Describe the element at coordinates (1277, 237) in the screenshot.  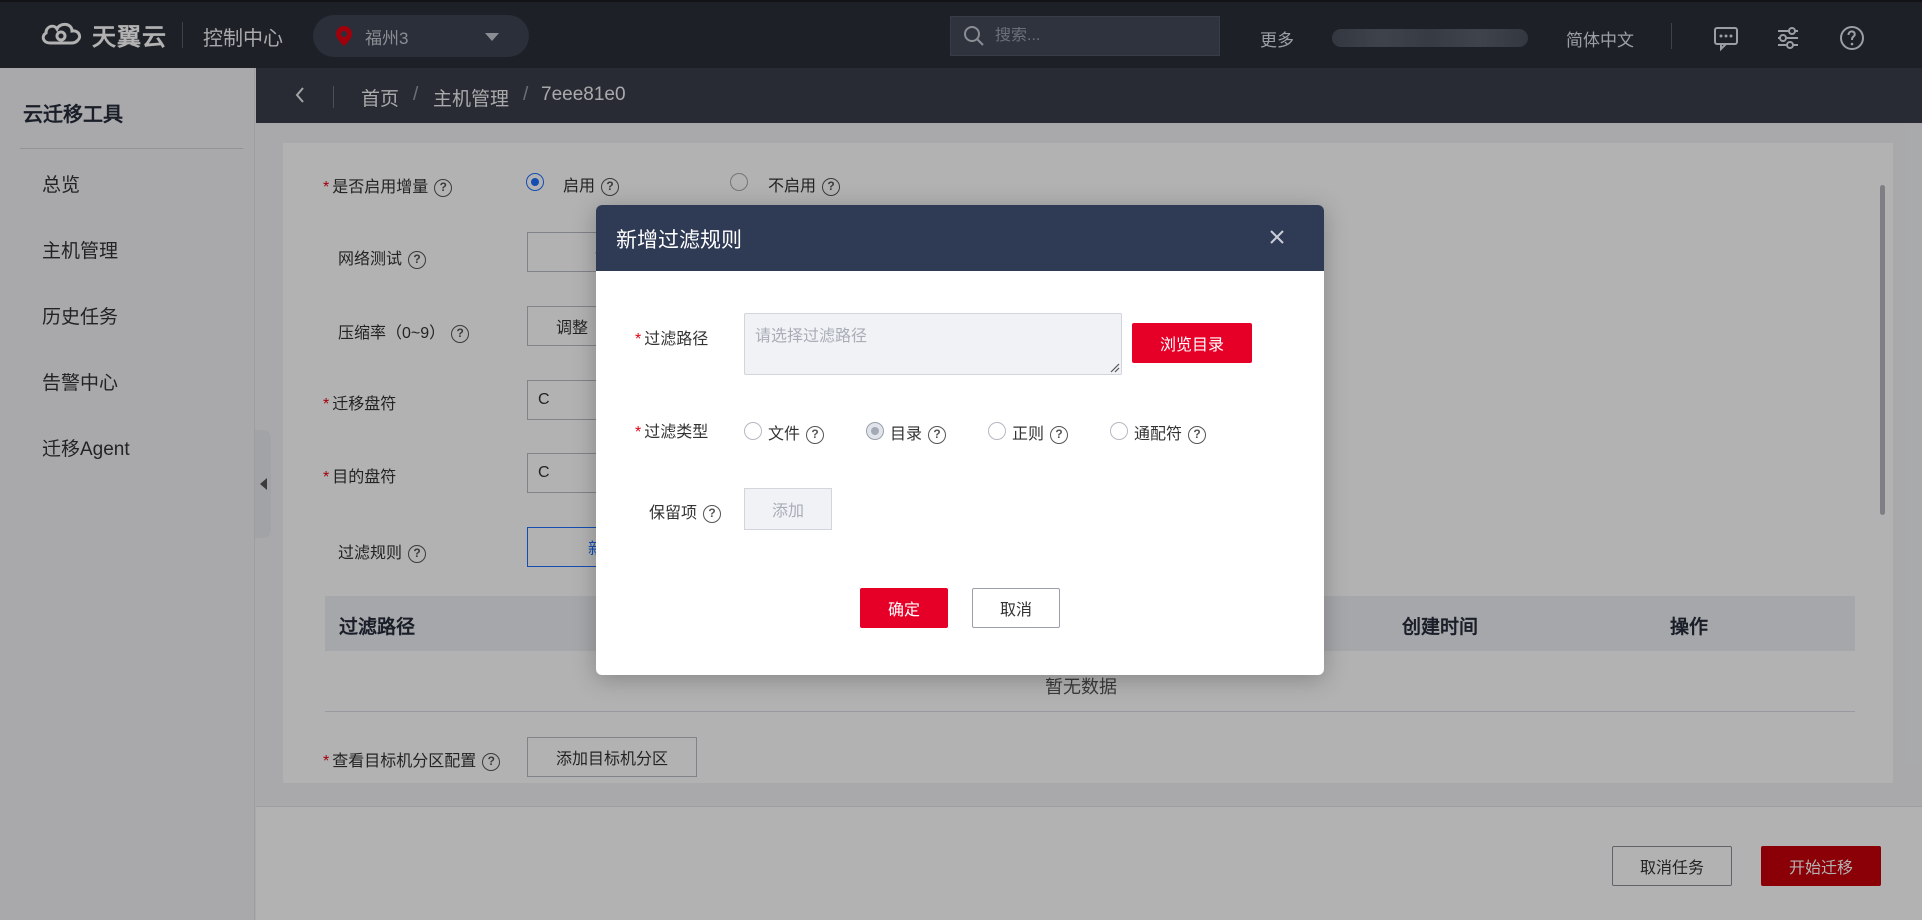
I see `close-icon` at that location.